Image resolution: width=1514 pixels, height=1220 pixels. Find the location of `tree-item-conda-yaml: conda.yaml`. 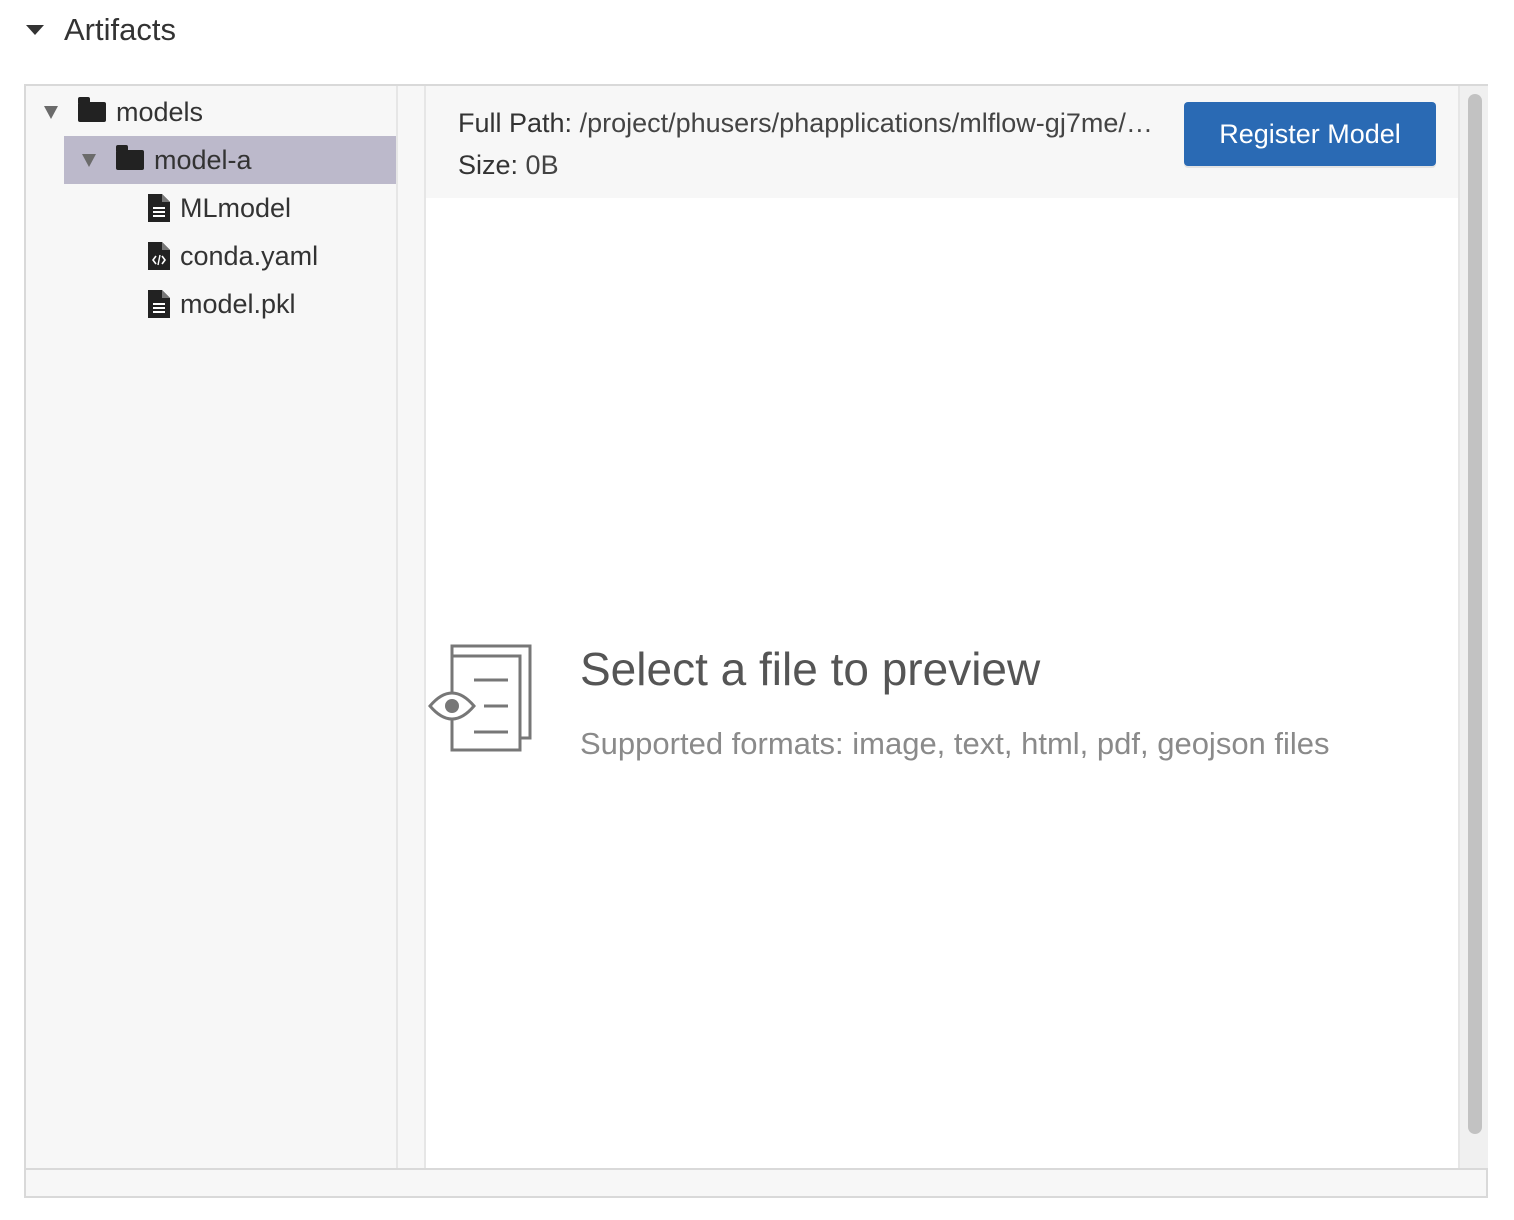

tree-item-conda-yaml: conda.yaml is located at coordinates (272, 256).